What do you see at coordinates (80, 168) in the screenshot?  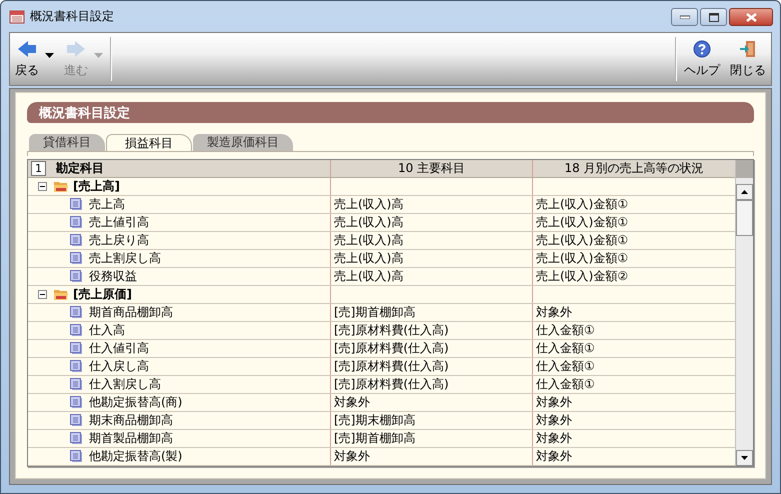 I see `column-header: 勘定科目` at bounding box center [80, 168].